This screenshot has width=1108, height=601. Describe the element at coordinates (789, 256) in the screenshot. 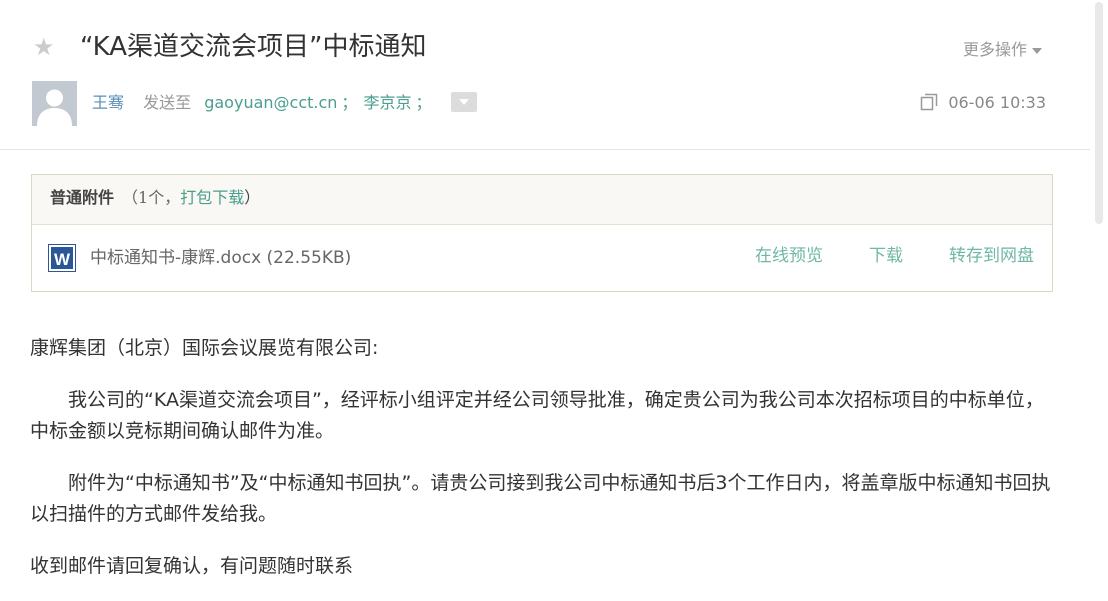

I see `preview-online-link: 在线预览` at that location.